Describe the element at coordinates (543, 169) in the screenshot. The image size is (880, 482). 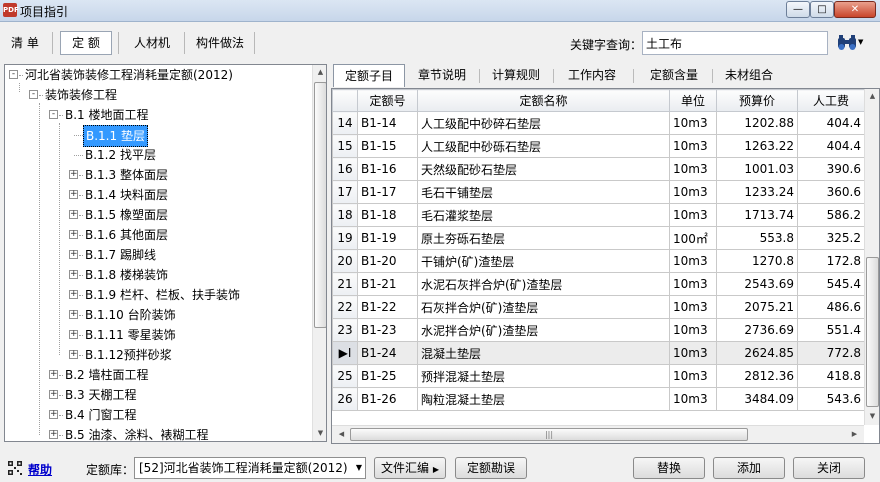
I see `cell-name: 天然级配砂石垫层` at that location.